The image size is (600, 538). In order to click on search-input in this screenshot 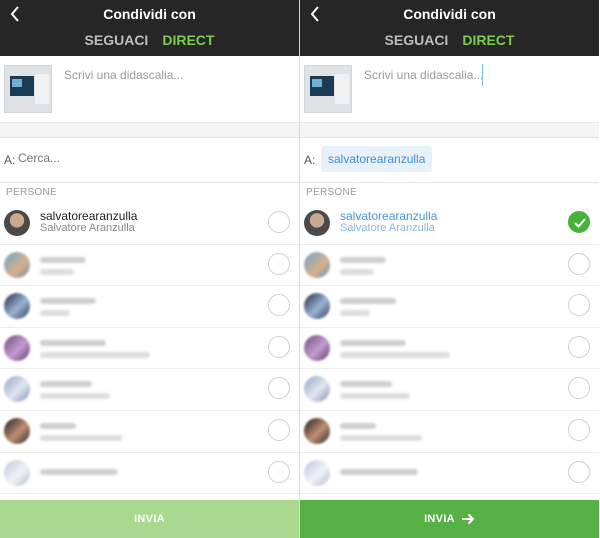, I will do `click(118, 158)`.